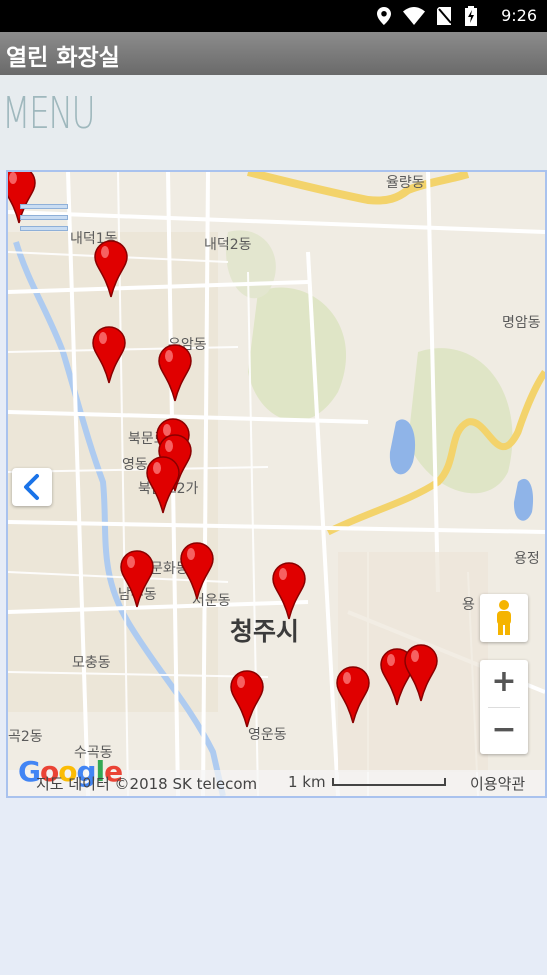 The image size is (547, 975). I want to click on map-label: 용, so click(468, 605).